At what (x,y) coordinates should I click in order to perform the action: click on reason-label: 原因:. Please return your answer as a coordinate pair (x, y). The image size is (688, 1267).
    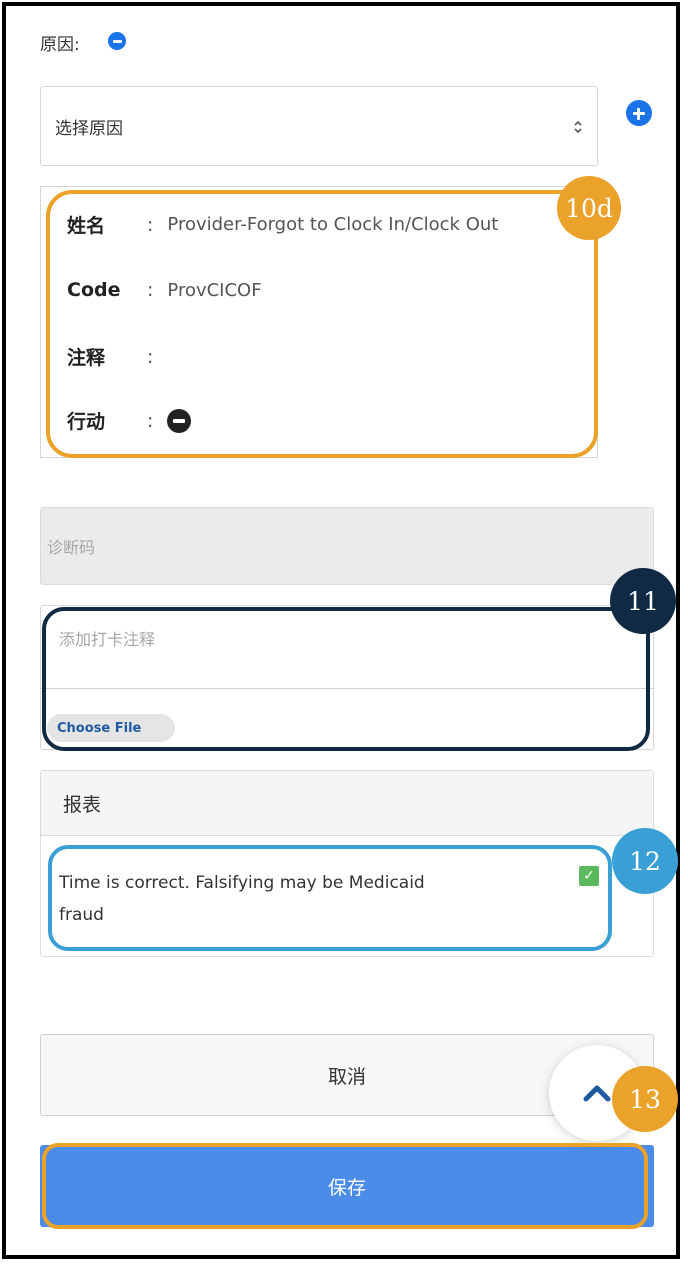
    Looking at the image, I should click on (60, 45).